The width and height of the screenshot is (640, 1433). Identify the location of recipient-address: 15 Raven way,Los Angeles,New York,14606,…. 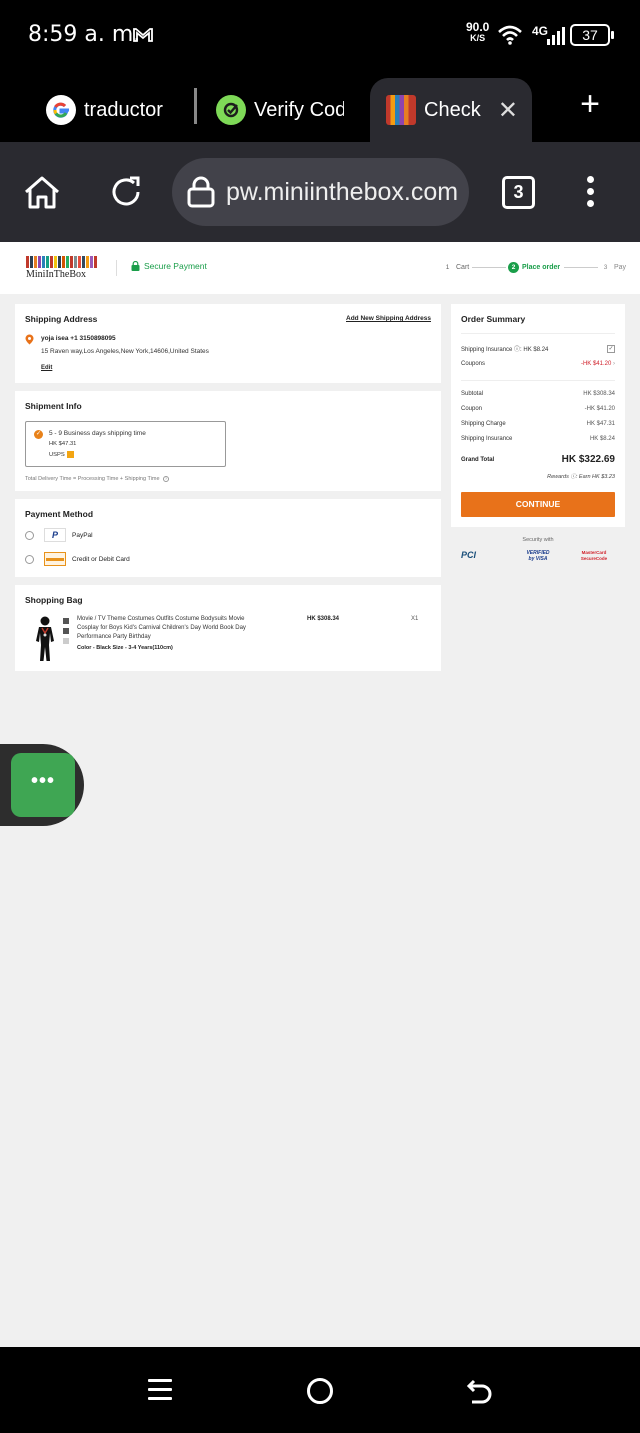
(125, 351).